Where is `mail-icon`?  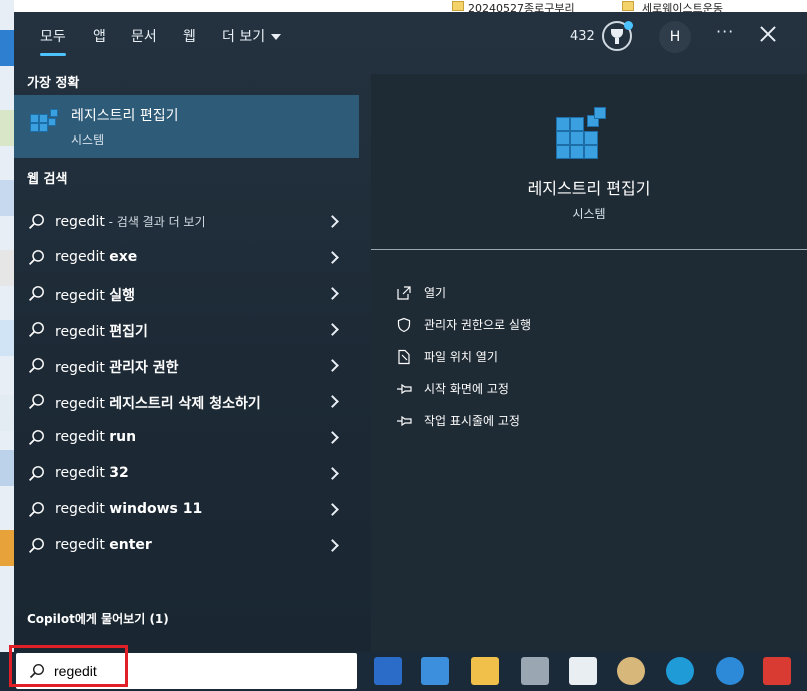 mail-icon is located at coordinates (435, 671).